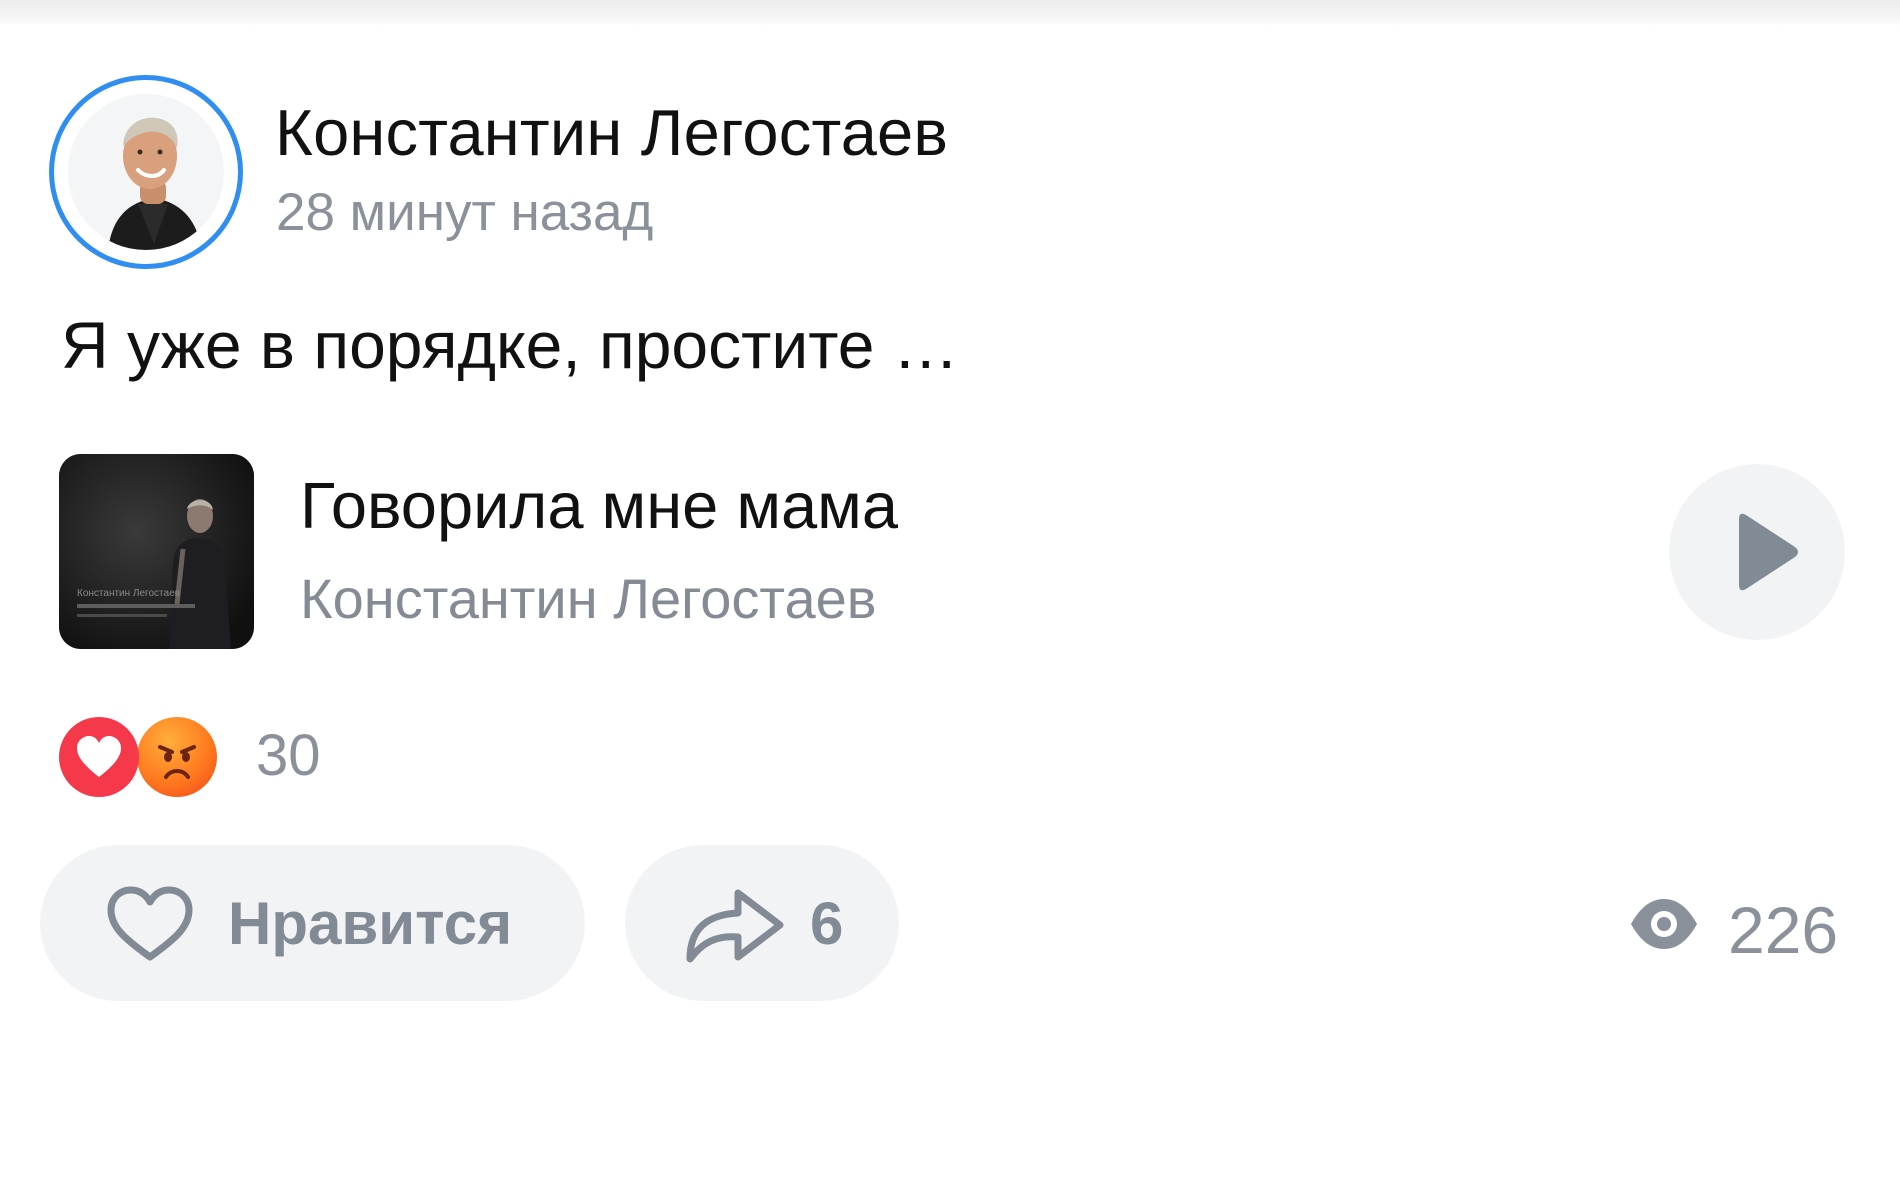 The height and width of the screenshot is (1177, 1900). What do you see at coordinates (370, 923) in the screenshot?
I see `like-label: Нравится` at bounding box center [370, 923].